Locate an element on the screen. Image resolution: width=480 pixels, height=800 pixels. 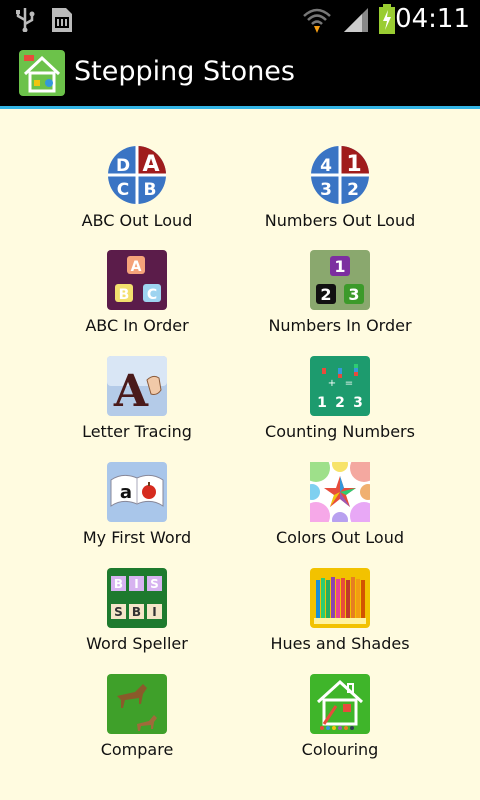
svg-text: 4 is located at coordinates (326, 166).